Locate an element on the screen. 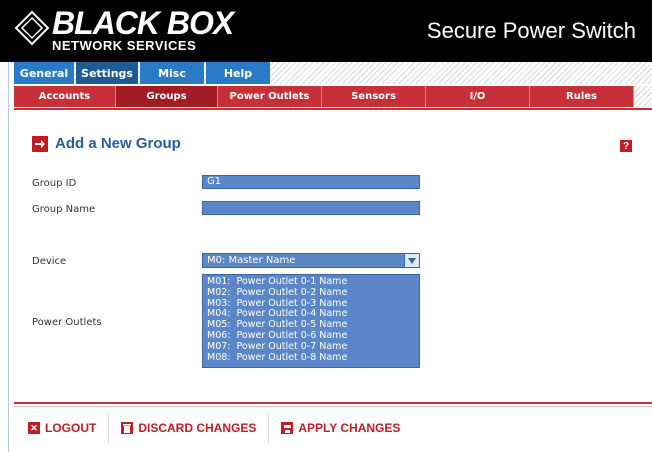 This screenshot has width=652, height=452. tab-settings: Settings is located at coordinates (107, 73).